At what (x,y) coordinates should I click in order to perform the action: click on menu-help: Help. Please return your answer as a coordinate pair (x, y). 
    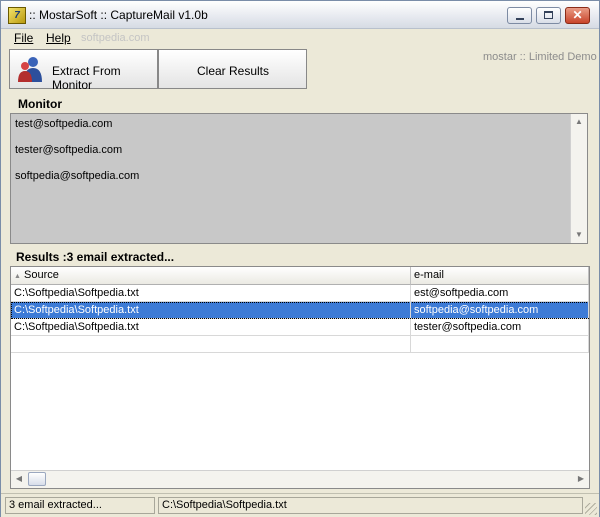
    Looking at the image, I should click on (58, 38).